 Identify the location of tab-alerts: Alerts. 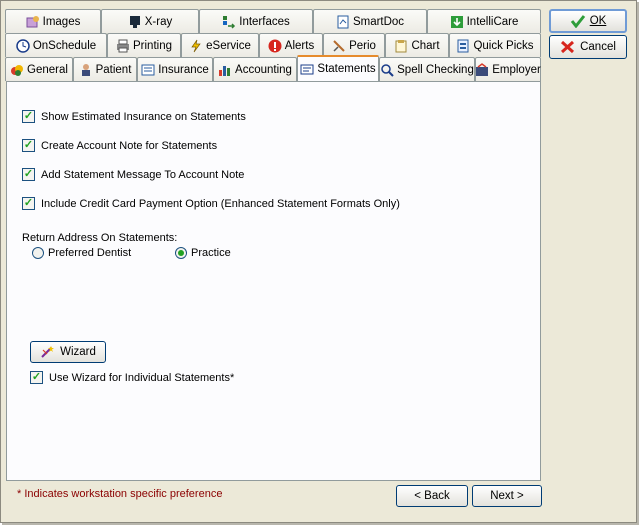
(291, 45).